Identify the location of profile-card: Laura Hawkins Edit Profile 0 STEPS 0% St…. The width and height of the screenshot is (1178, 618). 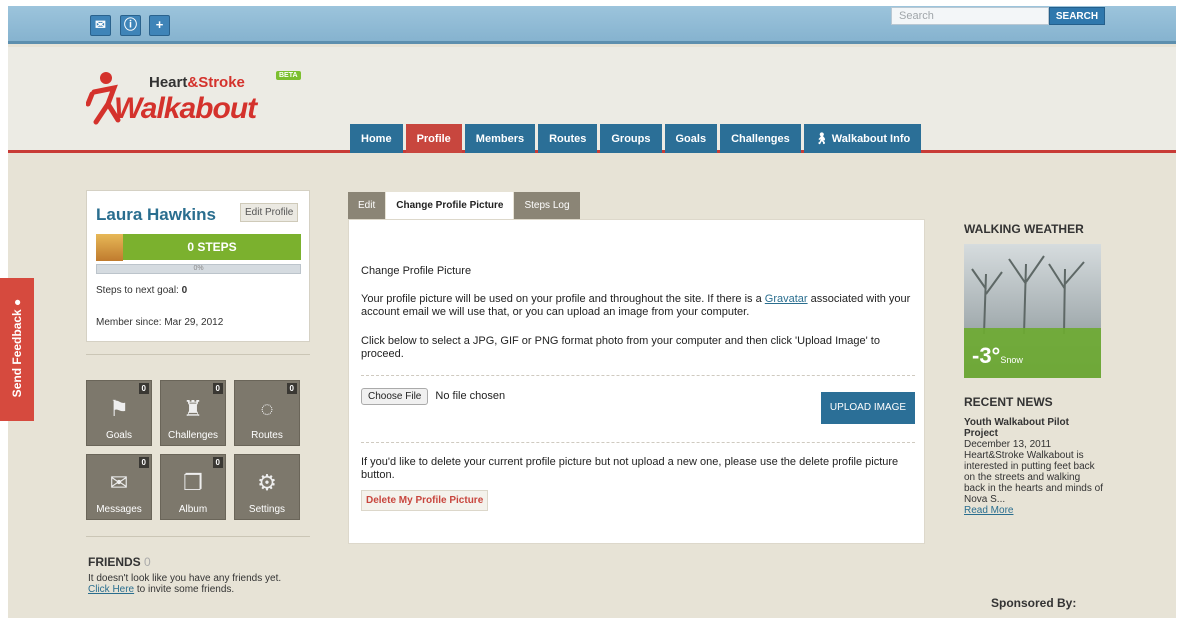
(198, 266).